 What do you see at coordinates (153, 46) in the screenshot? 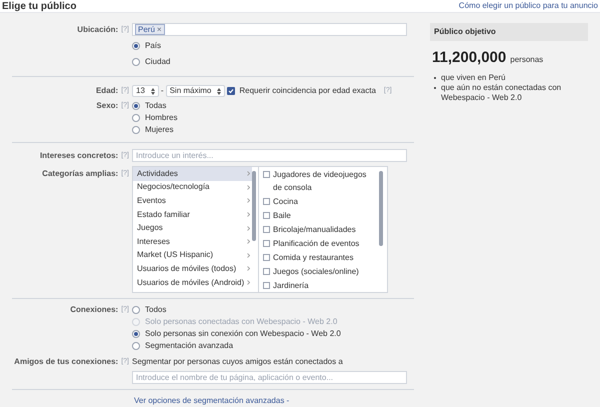
I see `radio-label: País` at bounding box center [153, 46].